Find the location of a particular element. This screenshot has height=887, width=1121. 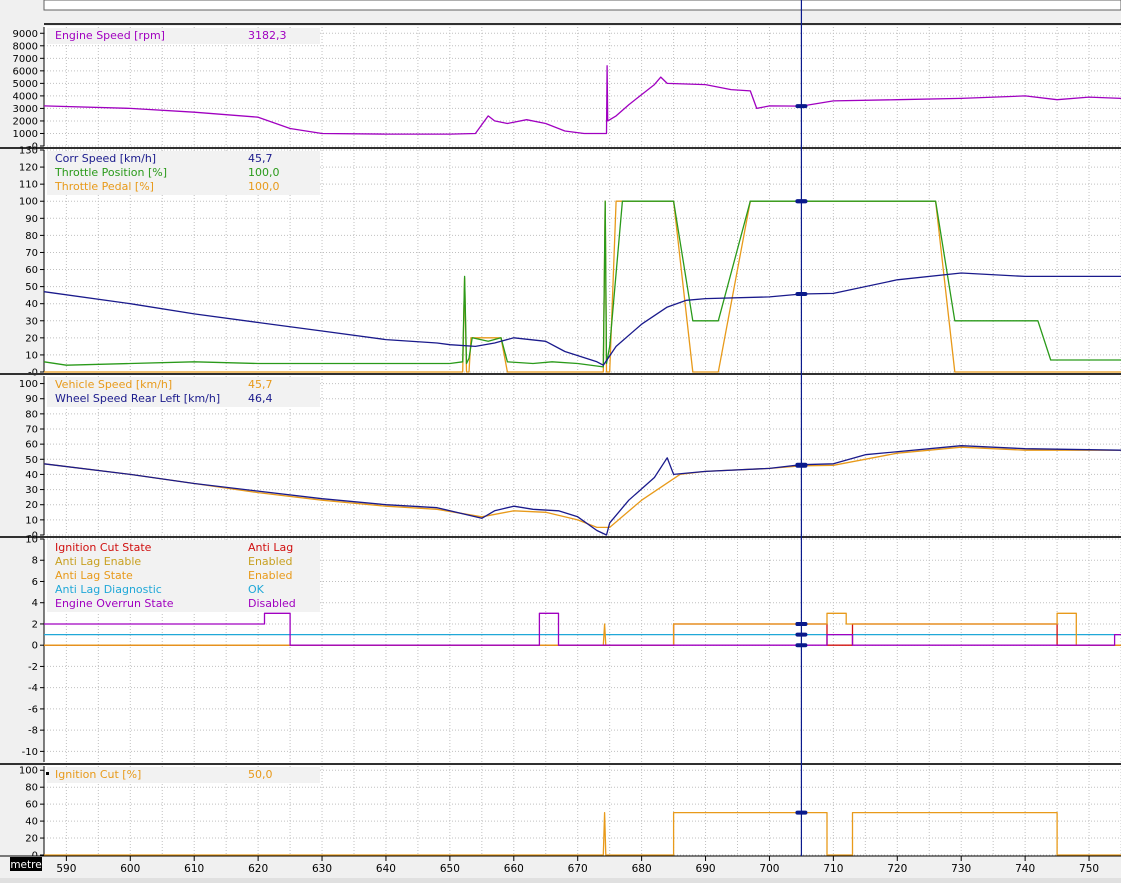

x-tick-label: 740 is located at coordinates (1025, 869).